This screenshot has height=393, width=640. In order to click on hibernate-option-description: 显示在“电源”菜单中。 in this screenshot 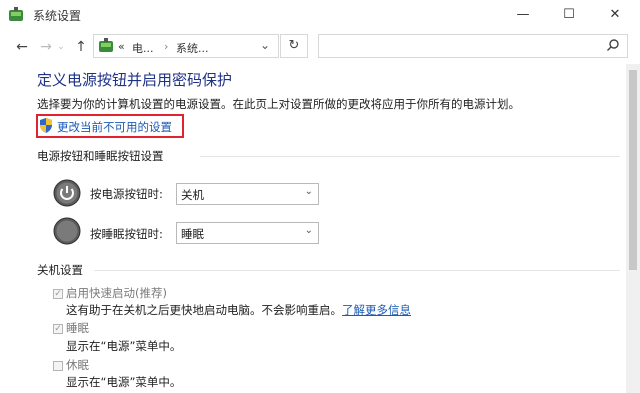, I will do `click(124, 382)`.